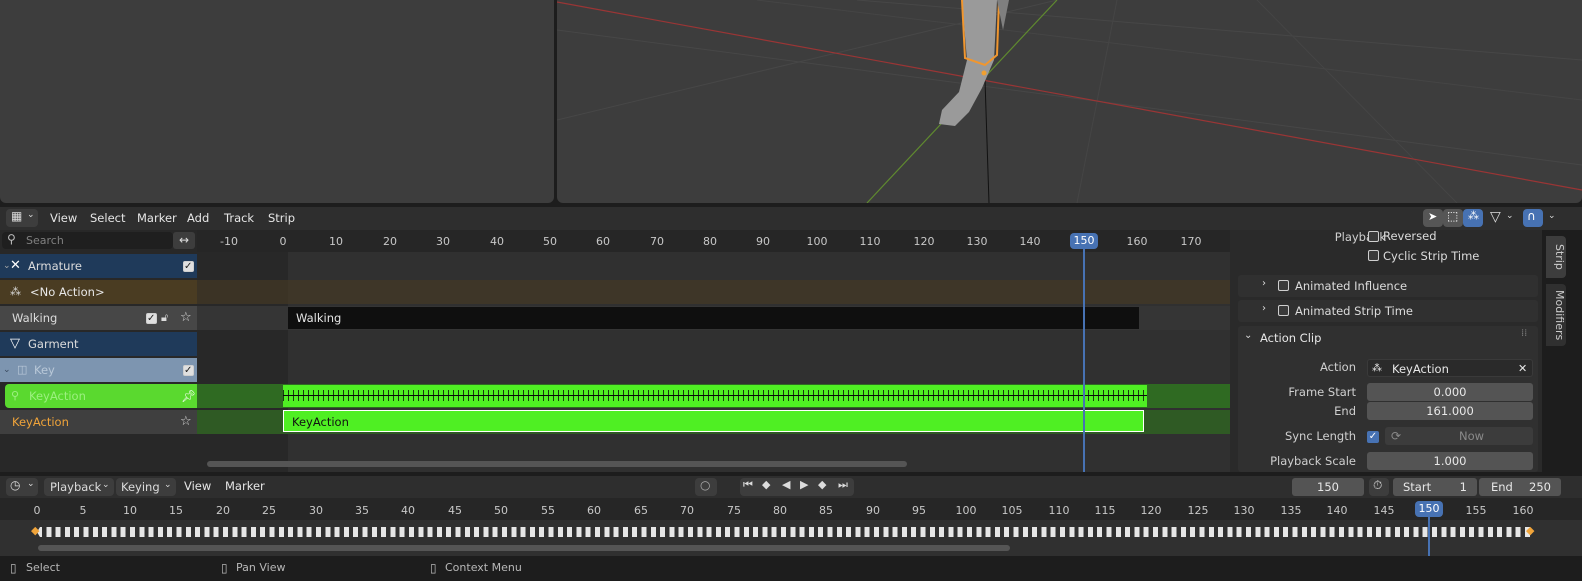 The width and height of the screenshot is (1582, 581). What do you see at coordinates (1476, 510) in the screenshot?
I see `timeline-tick: 155` at bounding box center [1476, 510].